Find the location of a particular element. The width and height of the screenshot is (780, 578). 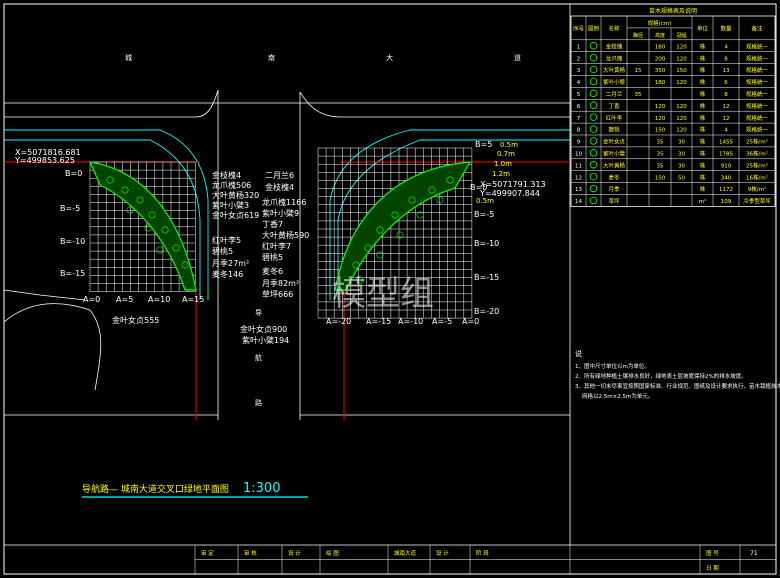

right-a-label: A=-5 is located at coordinates (442, 321).